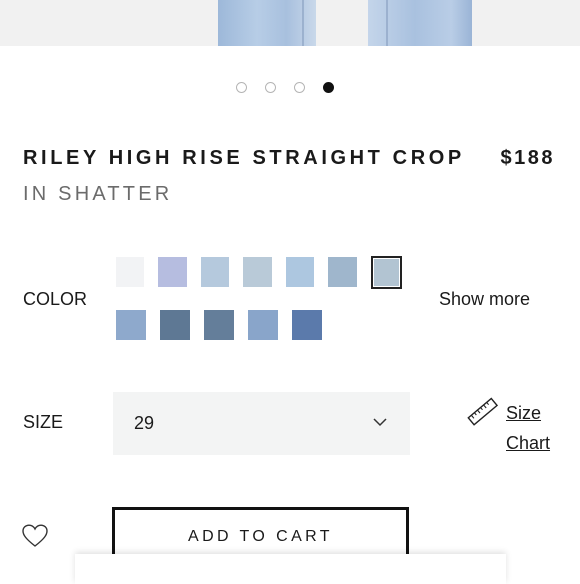 This screenshot has height=584, width=580. I want to click on color-swatches, so click(266, 309).